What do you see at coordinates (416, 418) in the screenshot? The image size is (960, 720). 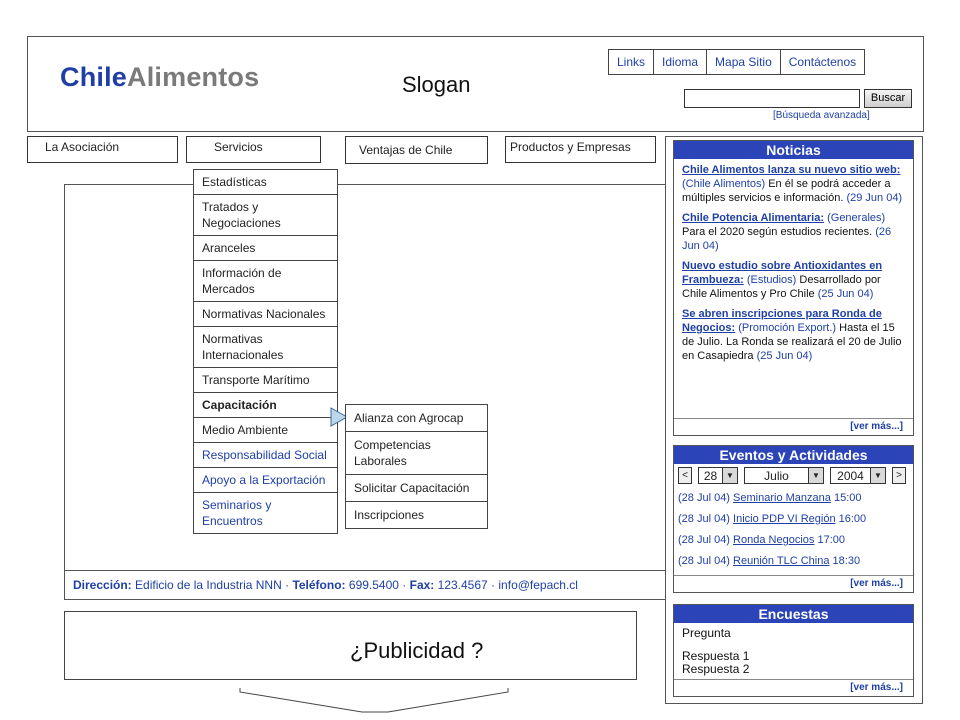 I see `submenu-alianza: Alianza con Agrocap` at bounding box center [416, 418].